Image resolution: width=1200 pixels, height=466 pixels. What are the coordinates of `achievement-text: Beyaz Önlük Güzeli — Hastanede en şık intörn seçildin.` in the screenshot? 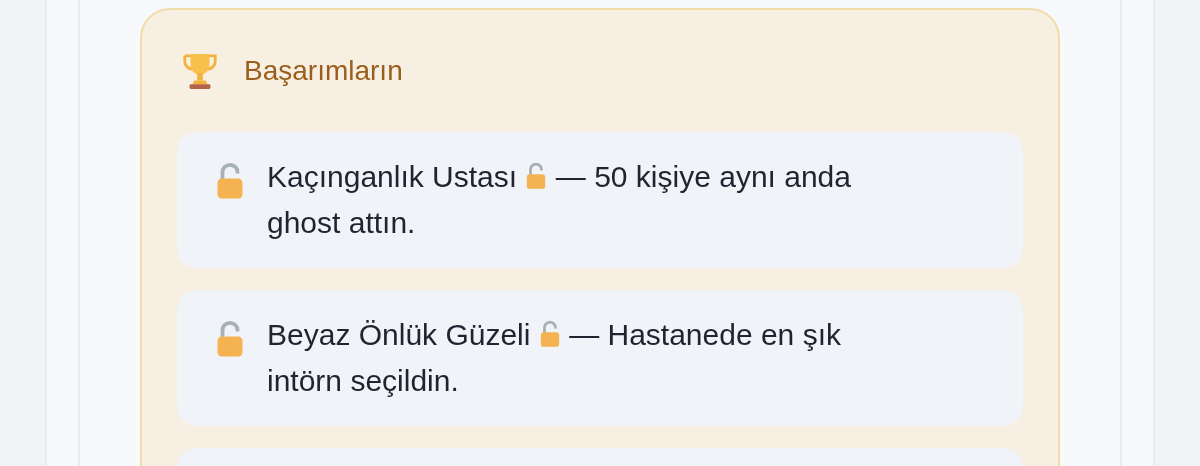 It's located at (554, 358).